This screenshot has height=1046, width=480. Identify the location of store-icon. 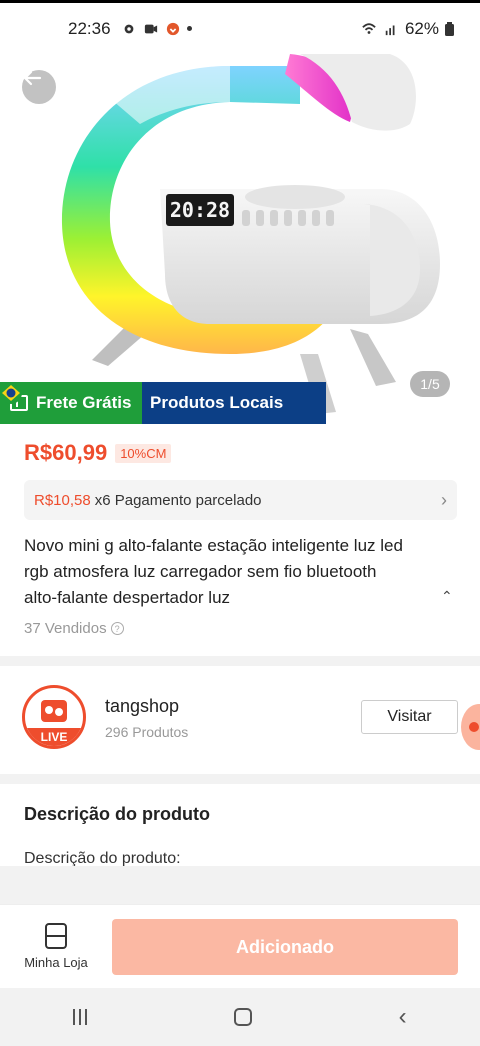
(56, 936).